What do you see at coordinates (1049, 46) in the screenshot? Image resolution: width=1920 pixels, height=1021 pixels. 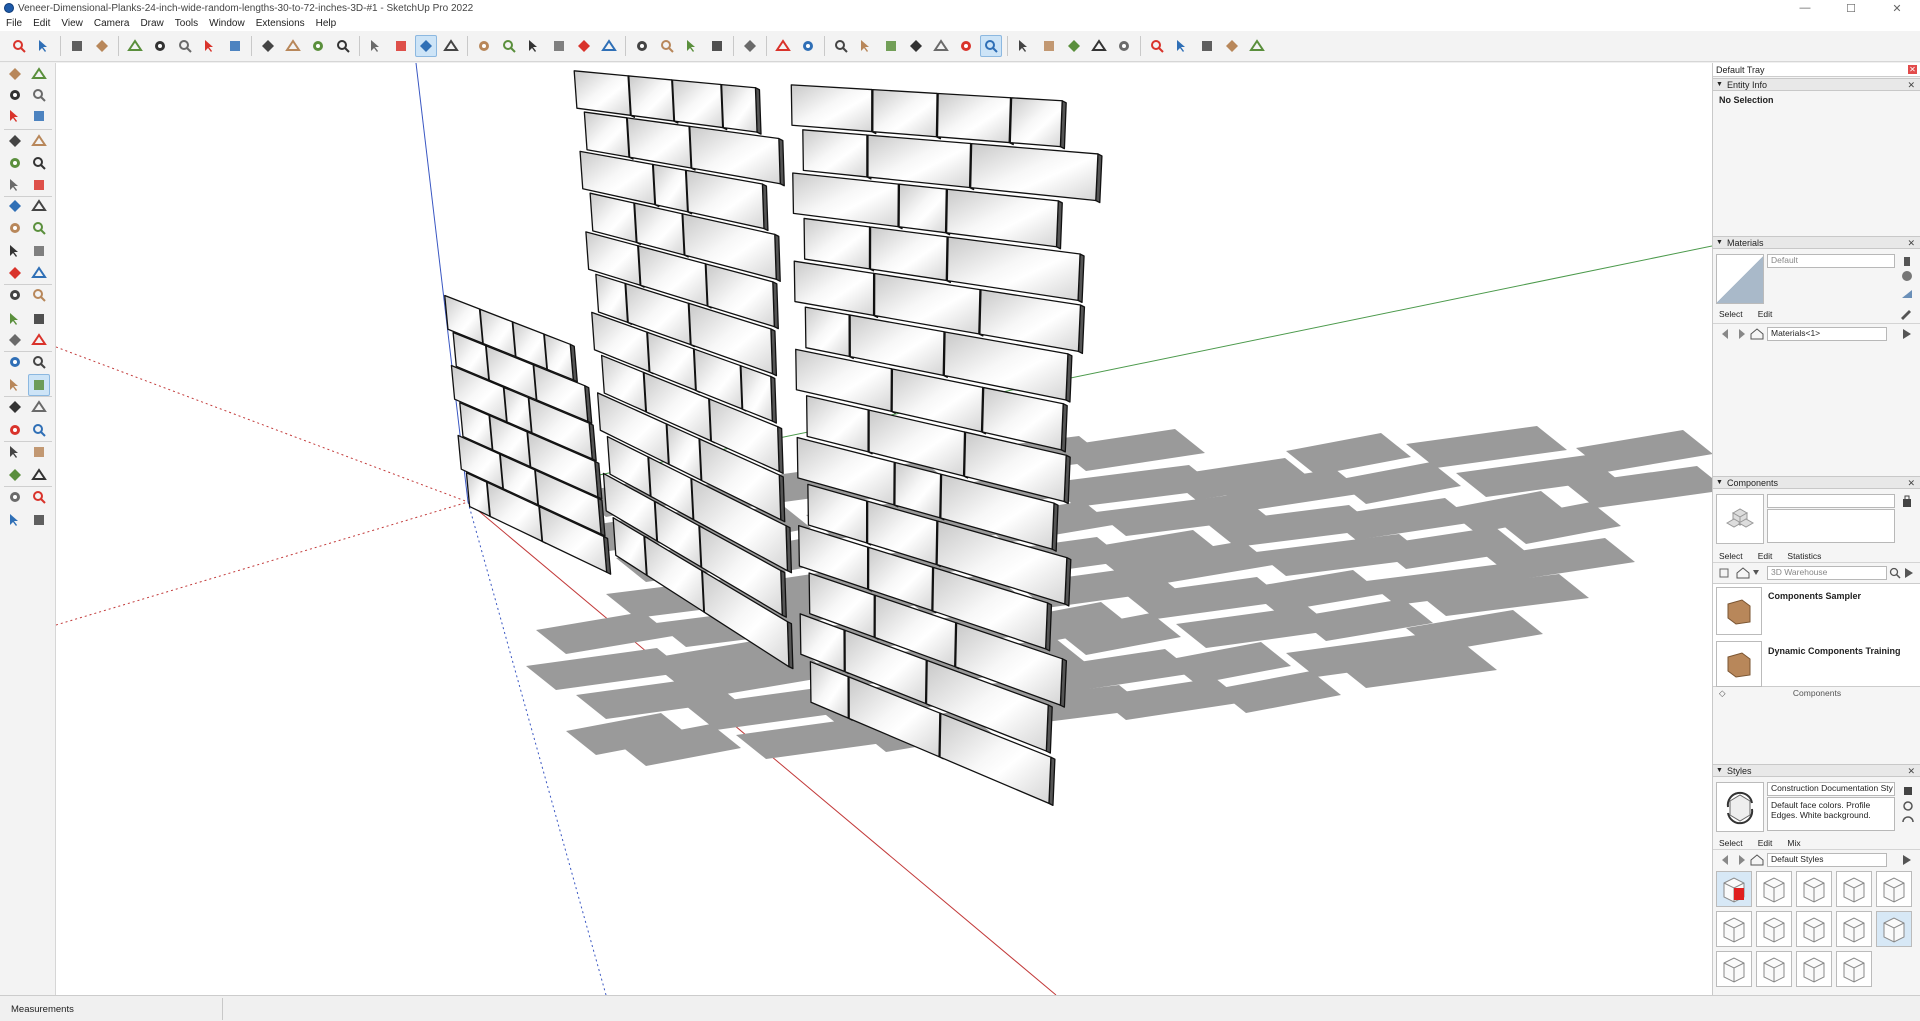 I see `zoom-window-button` at bounding box center [1049, 46].